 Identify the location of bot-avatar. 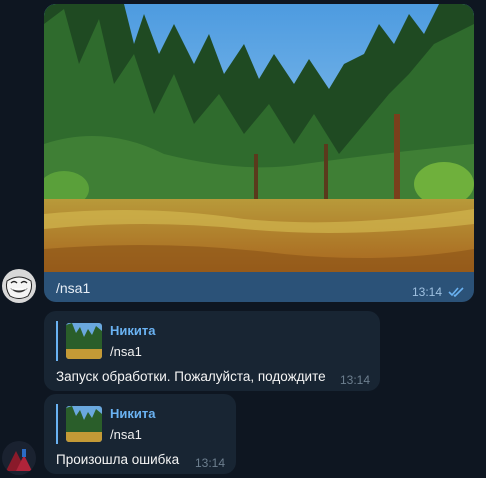
(19, 458).